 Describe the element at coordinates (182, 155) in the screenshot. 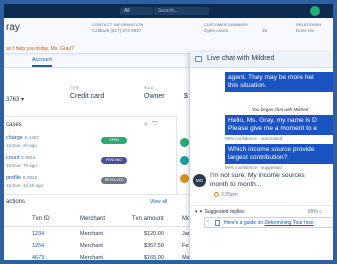

I see `activity-column` at that location.